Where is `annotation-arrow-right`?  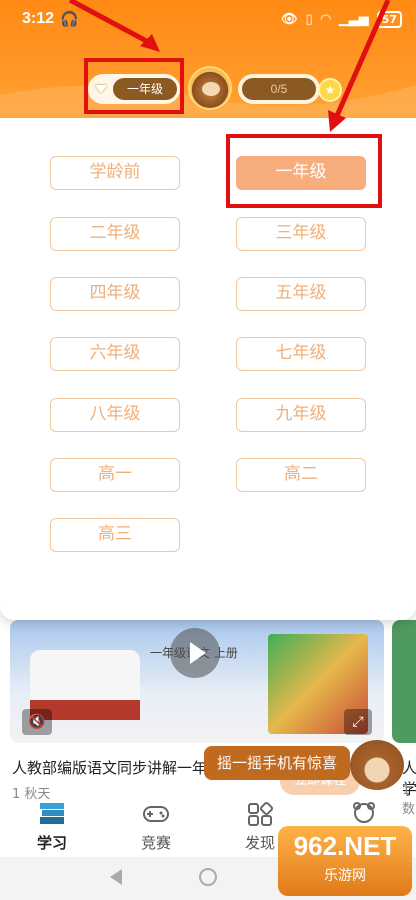
annotation-arrow-right is located at coordinates (359, 66).